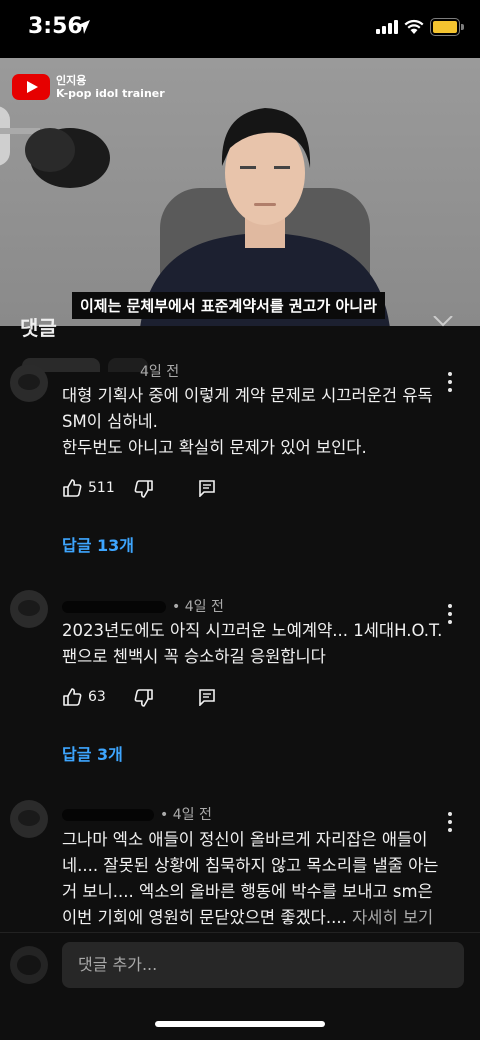 This screenshot has height=1040, width=480. What do you see at coordinates (462, 27) in the screenshot?
I see `battery-tip` at bounding box center [462, 27].